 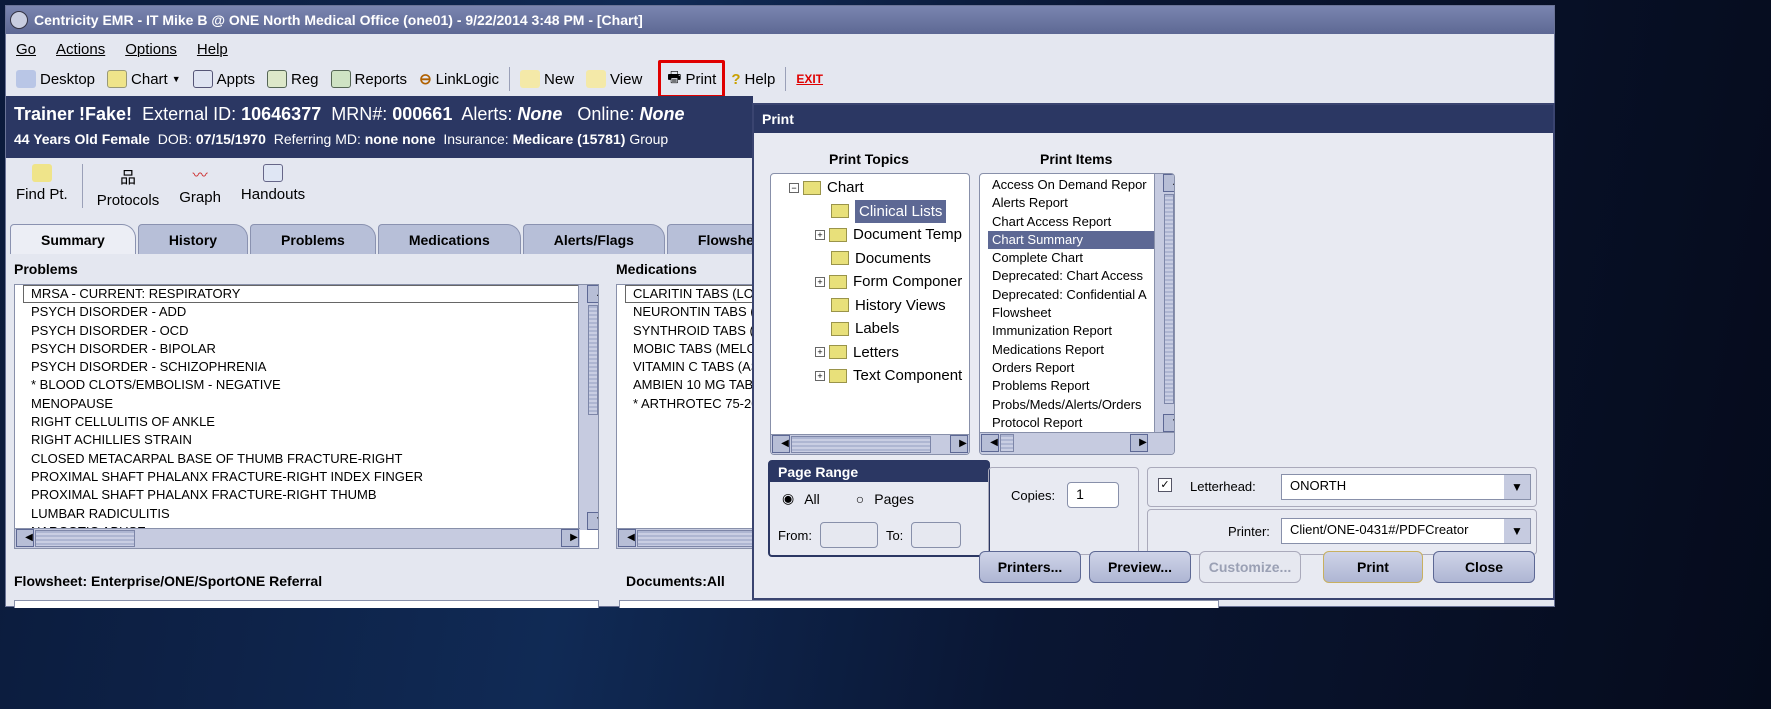 What do you see at coordinates (788, 498) in the screenshot?
I see `all-radio: ◉` at bounding box center [788, 498].